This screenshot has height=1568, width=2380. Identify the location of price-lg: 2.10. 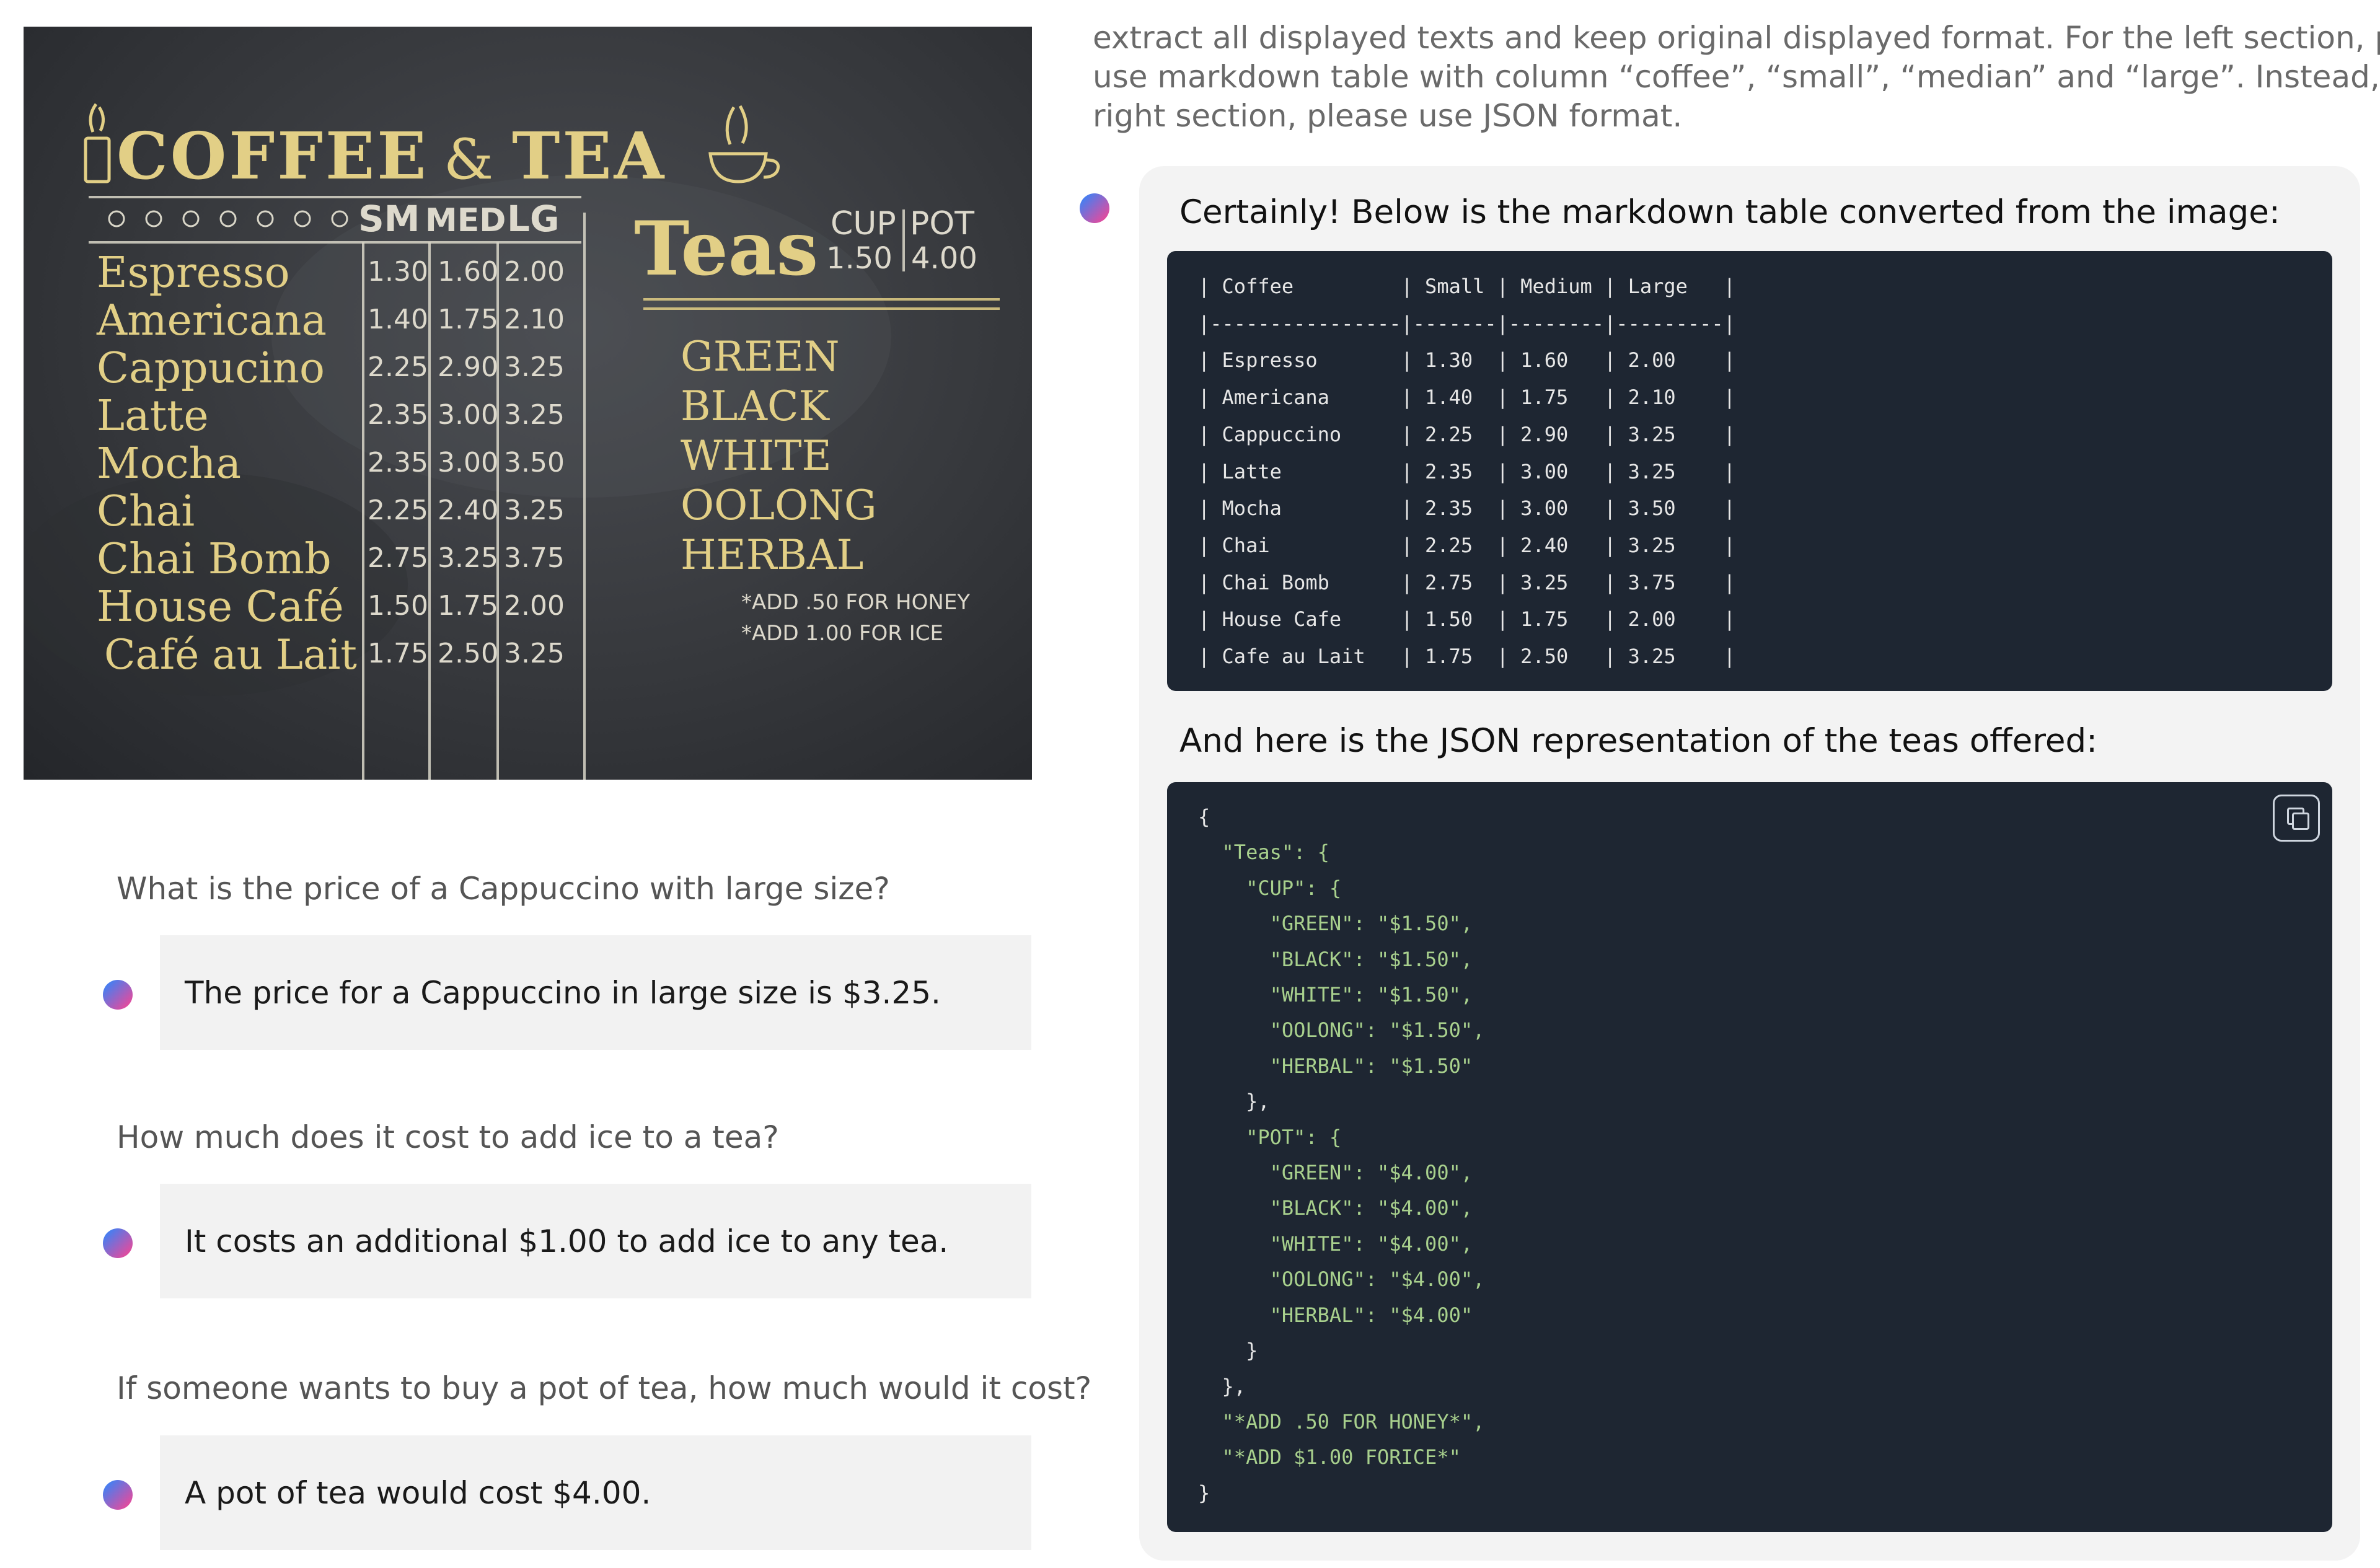
(534, 319).